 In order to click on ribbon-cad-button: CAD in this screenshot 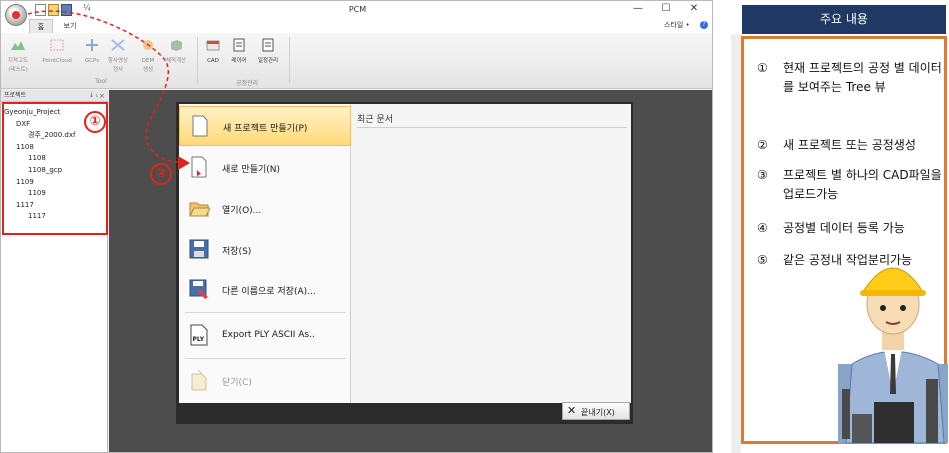, I will do `click(213, 51)`.